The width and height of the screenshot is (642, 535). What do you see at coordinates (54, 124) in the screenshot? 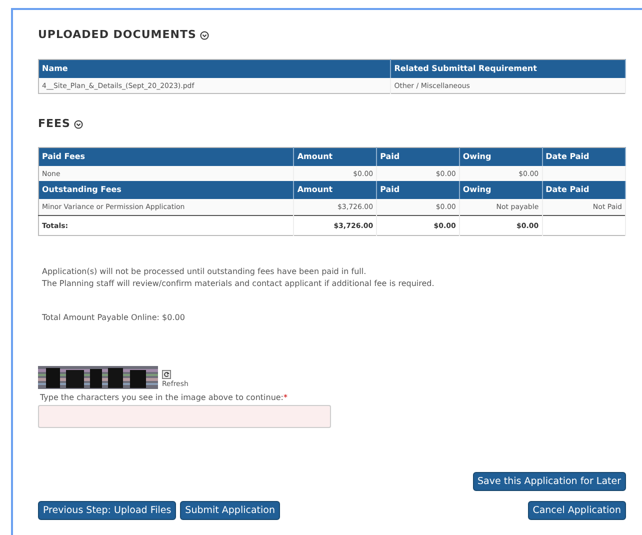
I see `section-title: FEES` at bounding box center [54, 124].